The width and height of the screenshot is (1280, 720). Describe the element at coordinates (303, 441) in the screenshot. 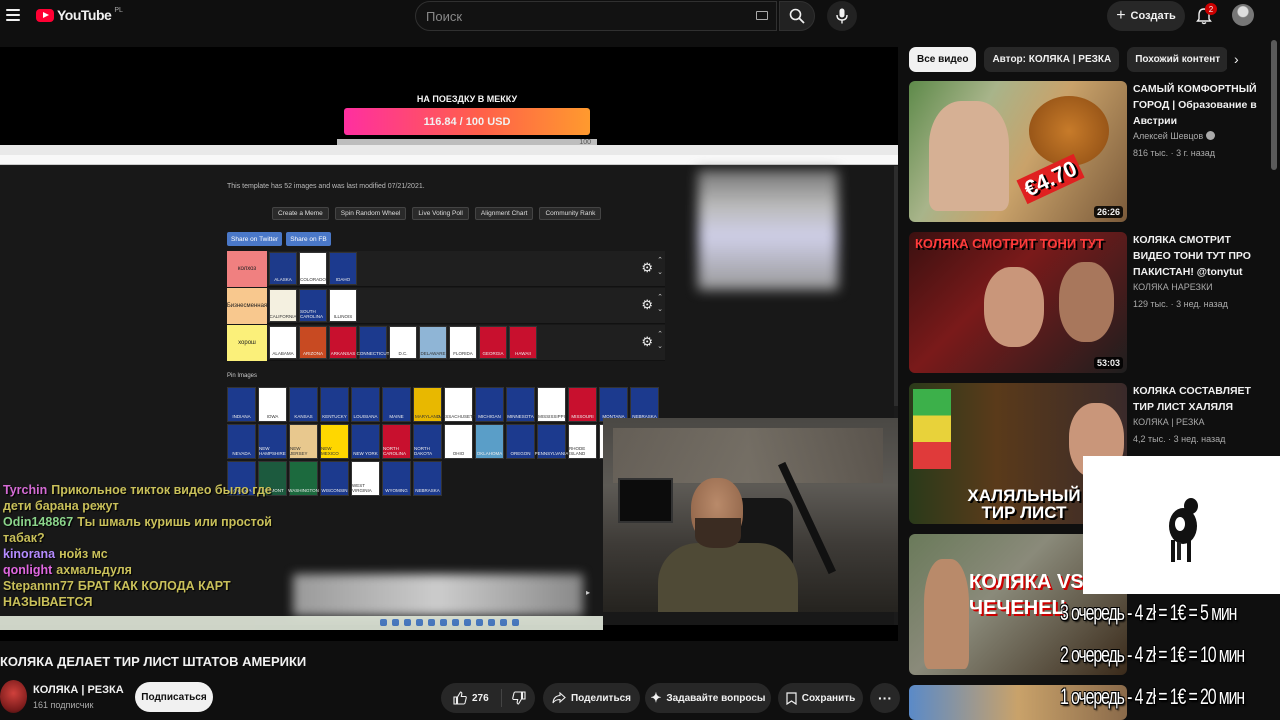

I see `state-flag: NEW JERSEY` at that location.